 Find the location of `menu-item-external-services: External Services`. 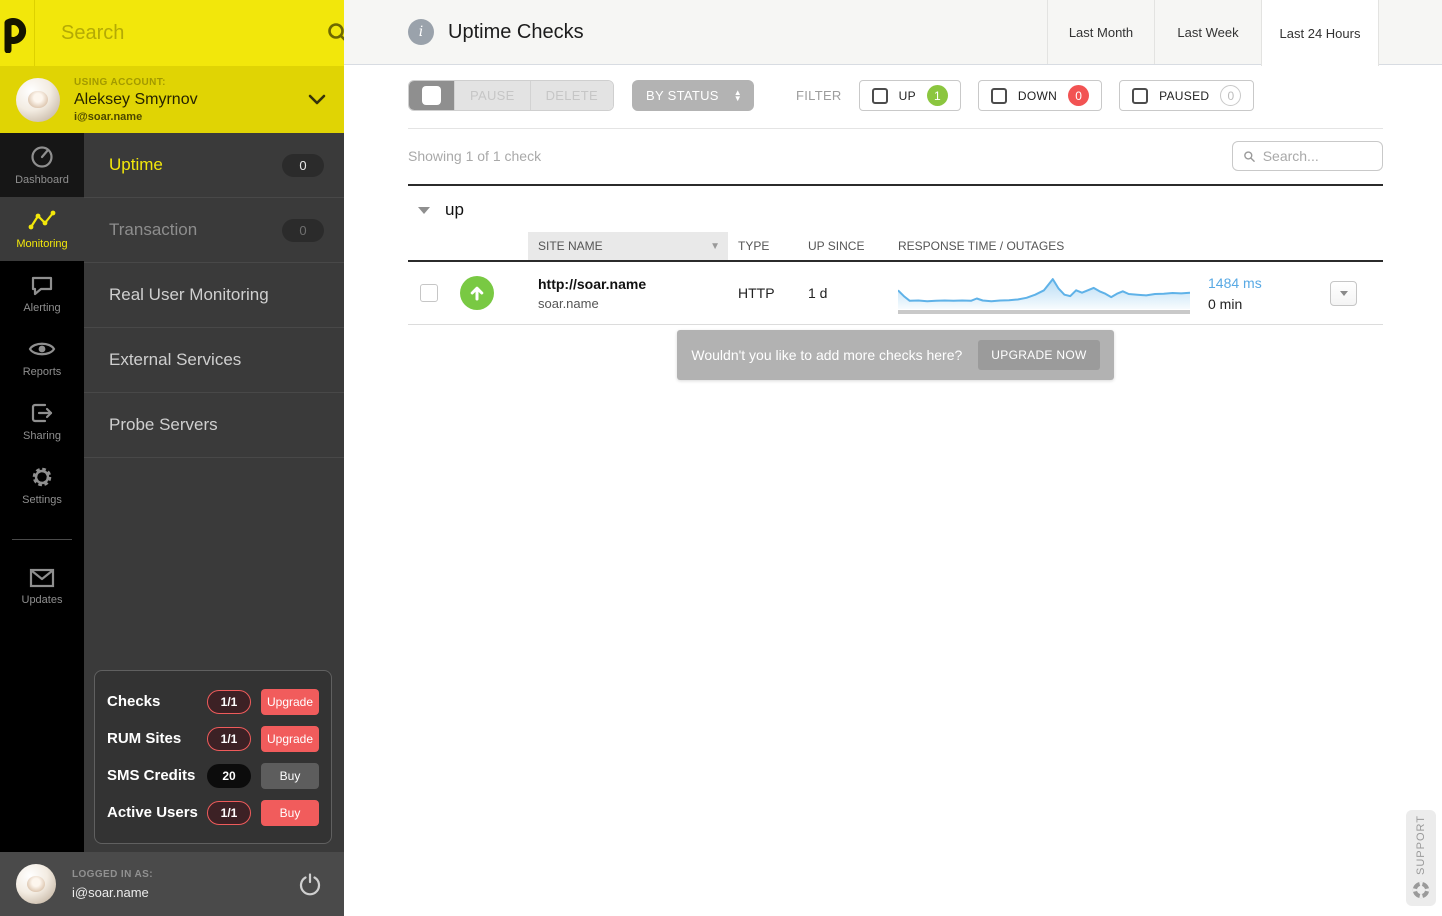

menu-item-external-services: External Services is located at coordinates (214, 360).